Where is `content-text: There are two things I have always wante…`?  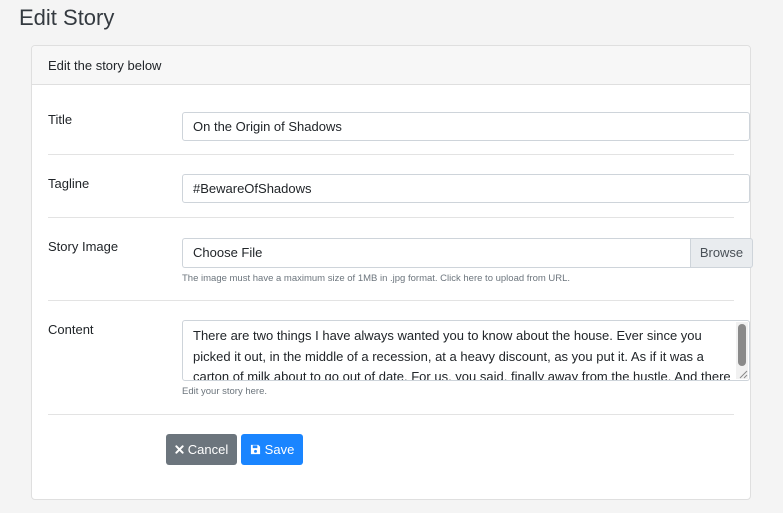 content-text: There are two things I have always wante… is located at coordinates (462, 354).